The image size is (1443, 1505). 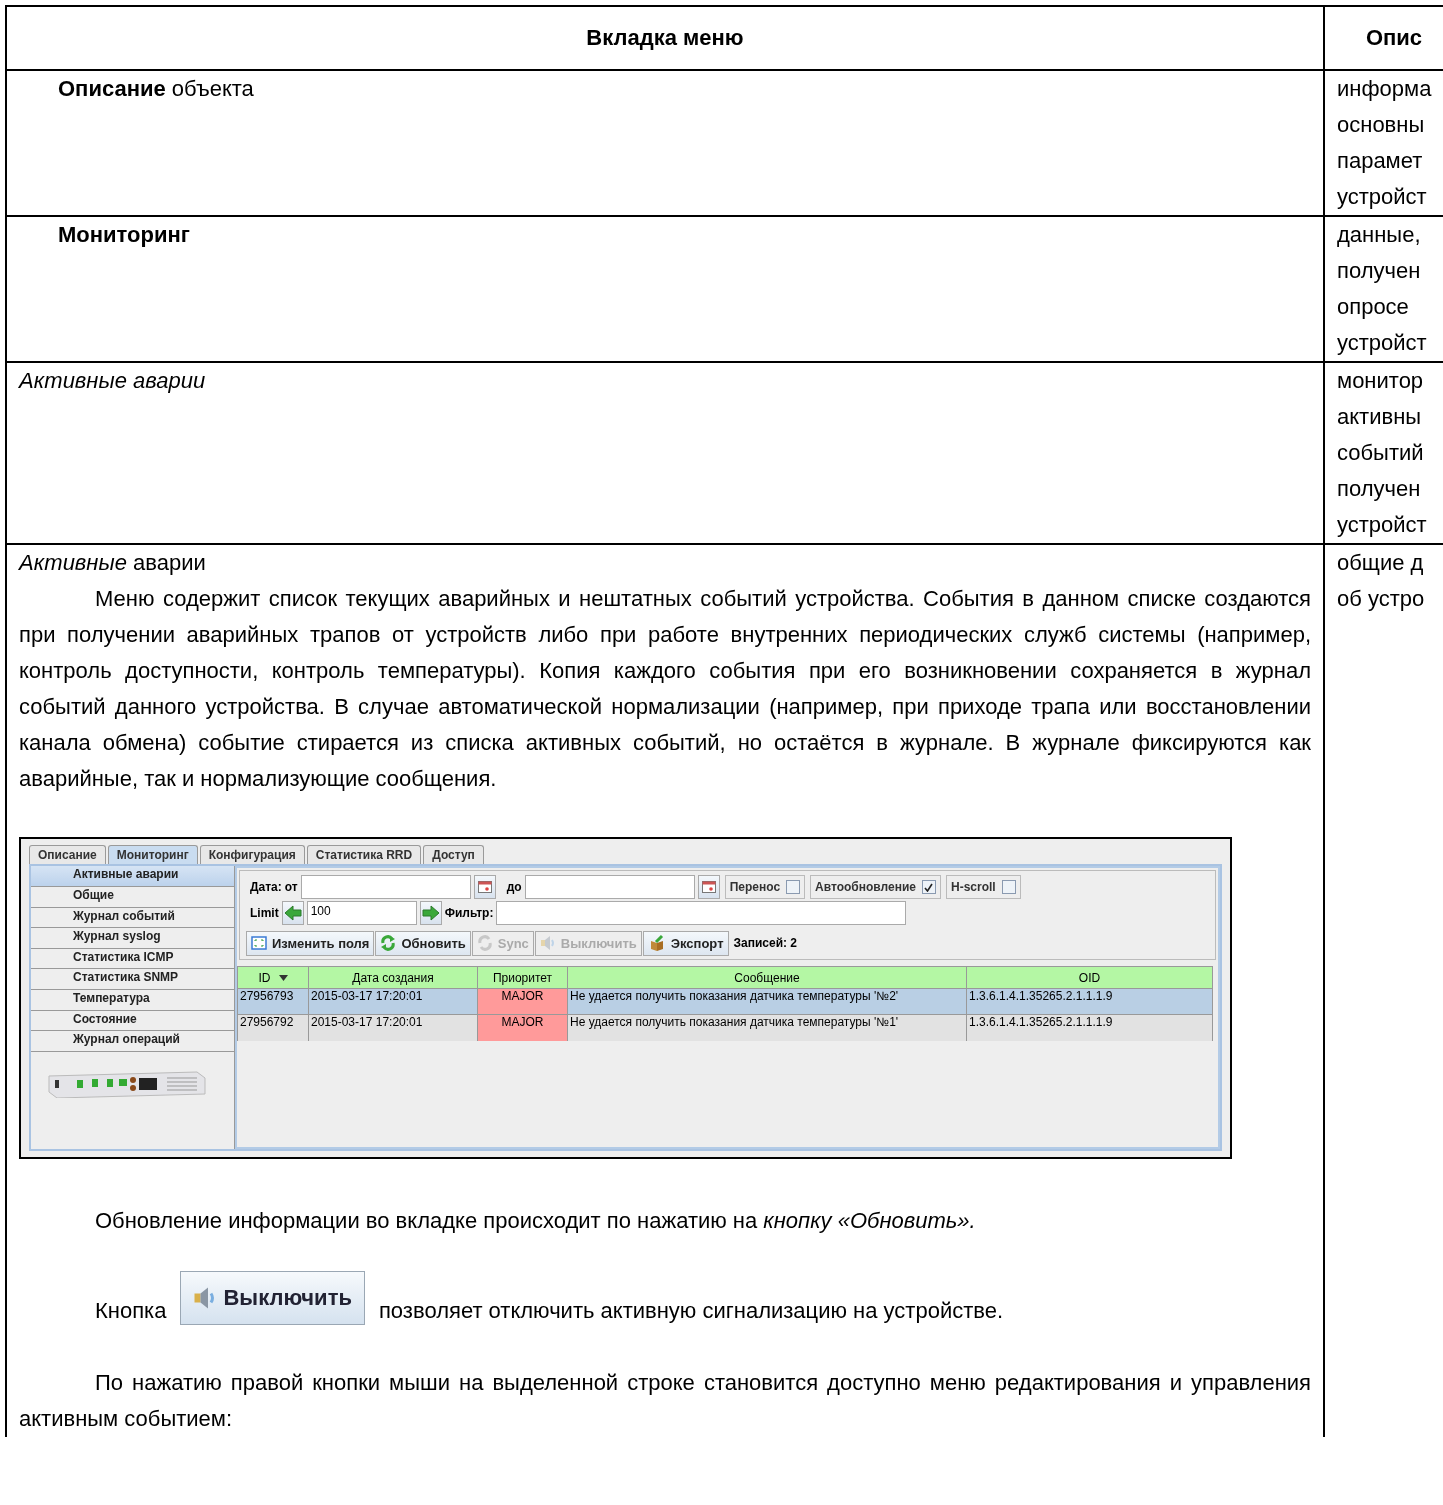 What do you see at coordinates (484, 943) in the screenshot?
I see `sync-icon` at bounding box center [484, 943].